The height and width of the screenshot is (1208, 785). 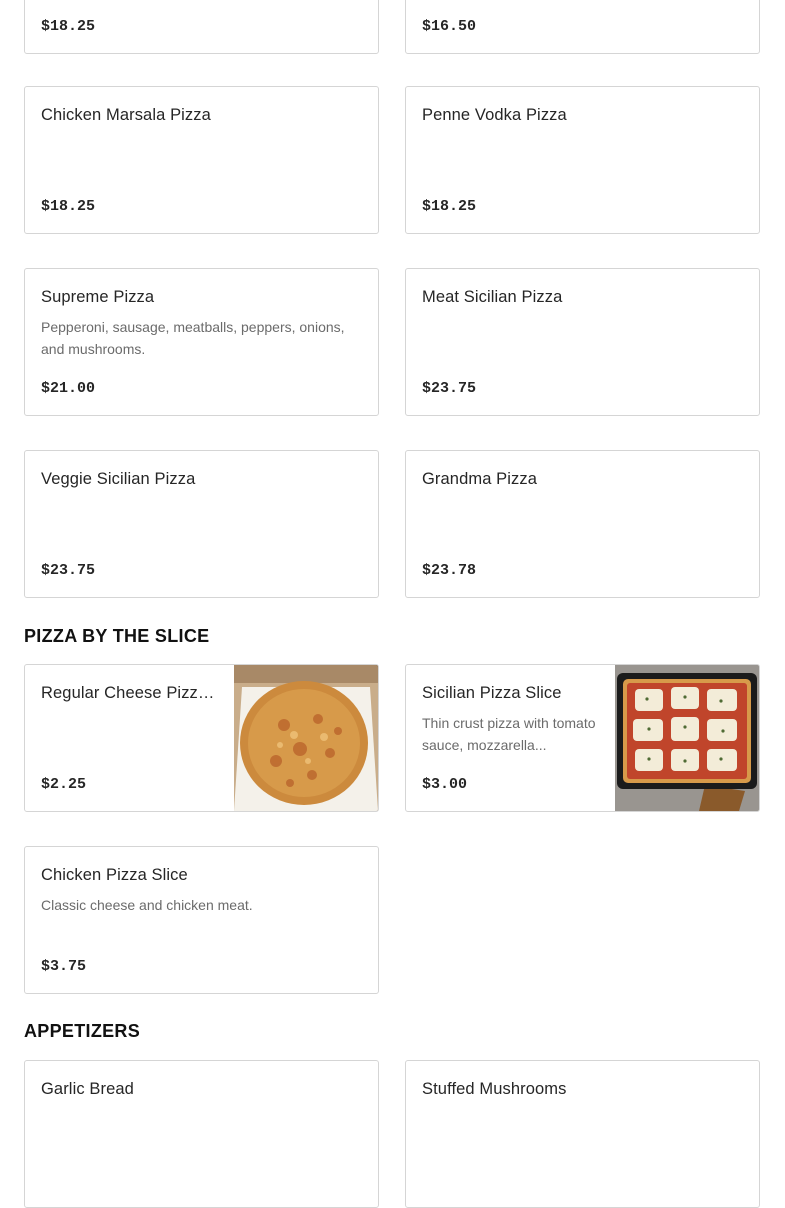 I want to click on menu-item-card: Grandma Pizza $23.78, so click(x=582, y=524).